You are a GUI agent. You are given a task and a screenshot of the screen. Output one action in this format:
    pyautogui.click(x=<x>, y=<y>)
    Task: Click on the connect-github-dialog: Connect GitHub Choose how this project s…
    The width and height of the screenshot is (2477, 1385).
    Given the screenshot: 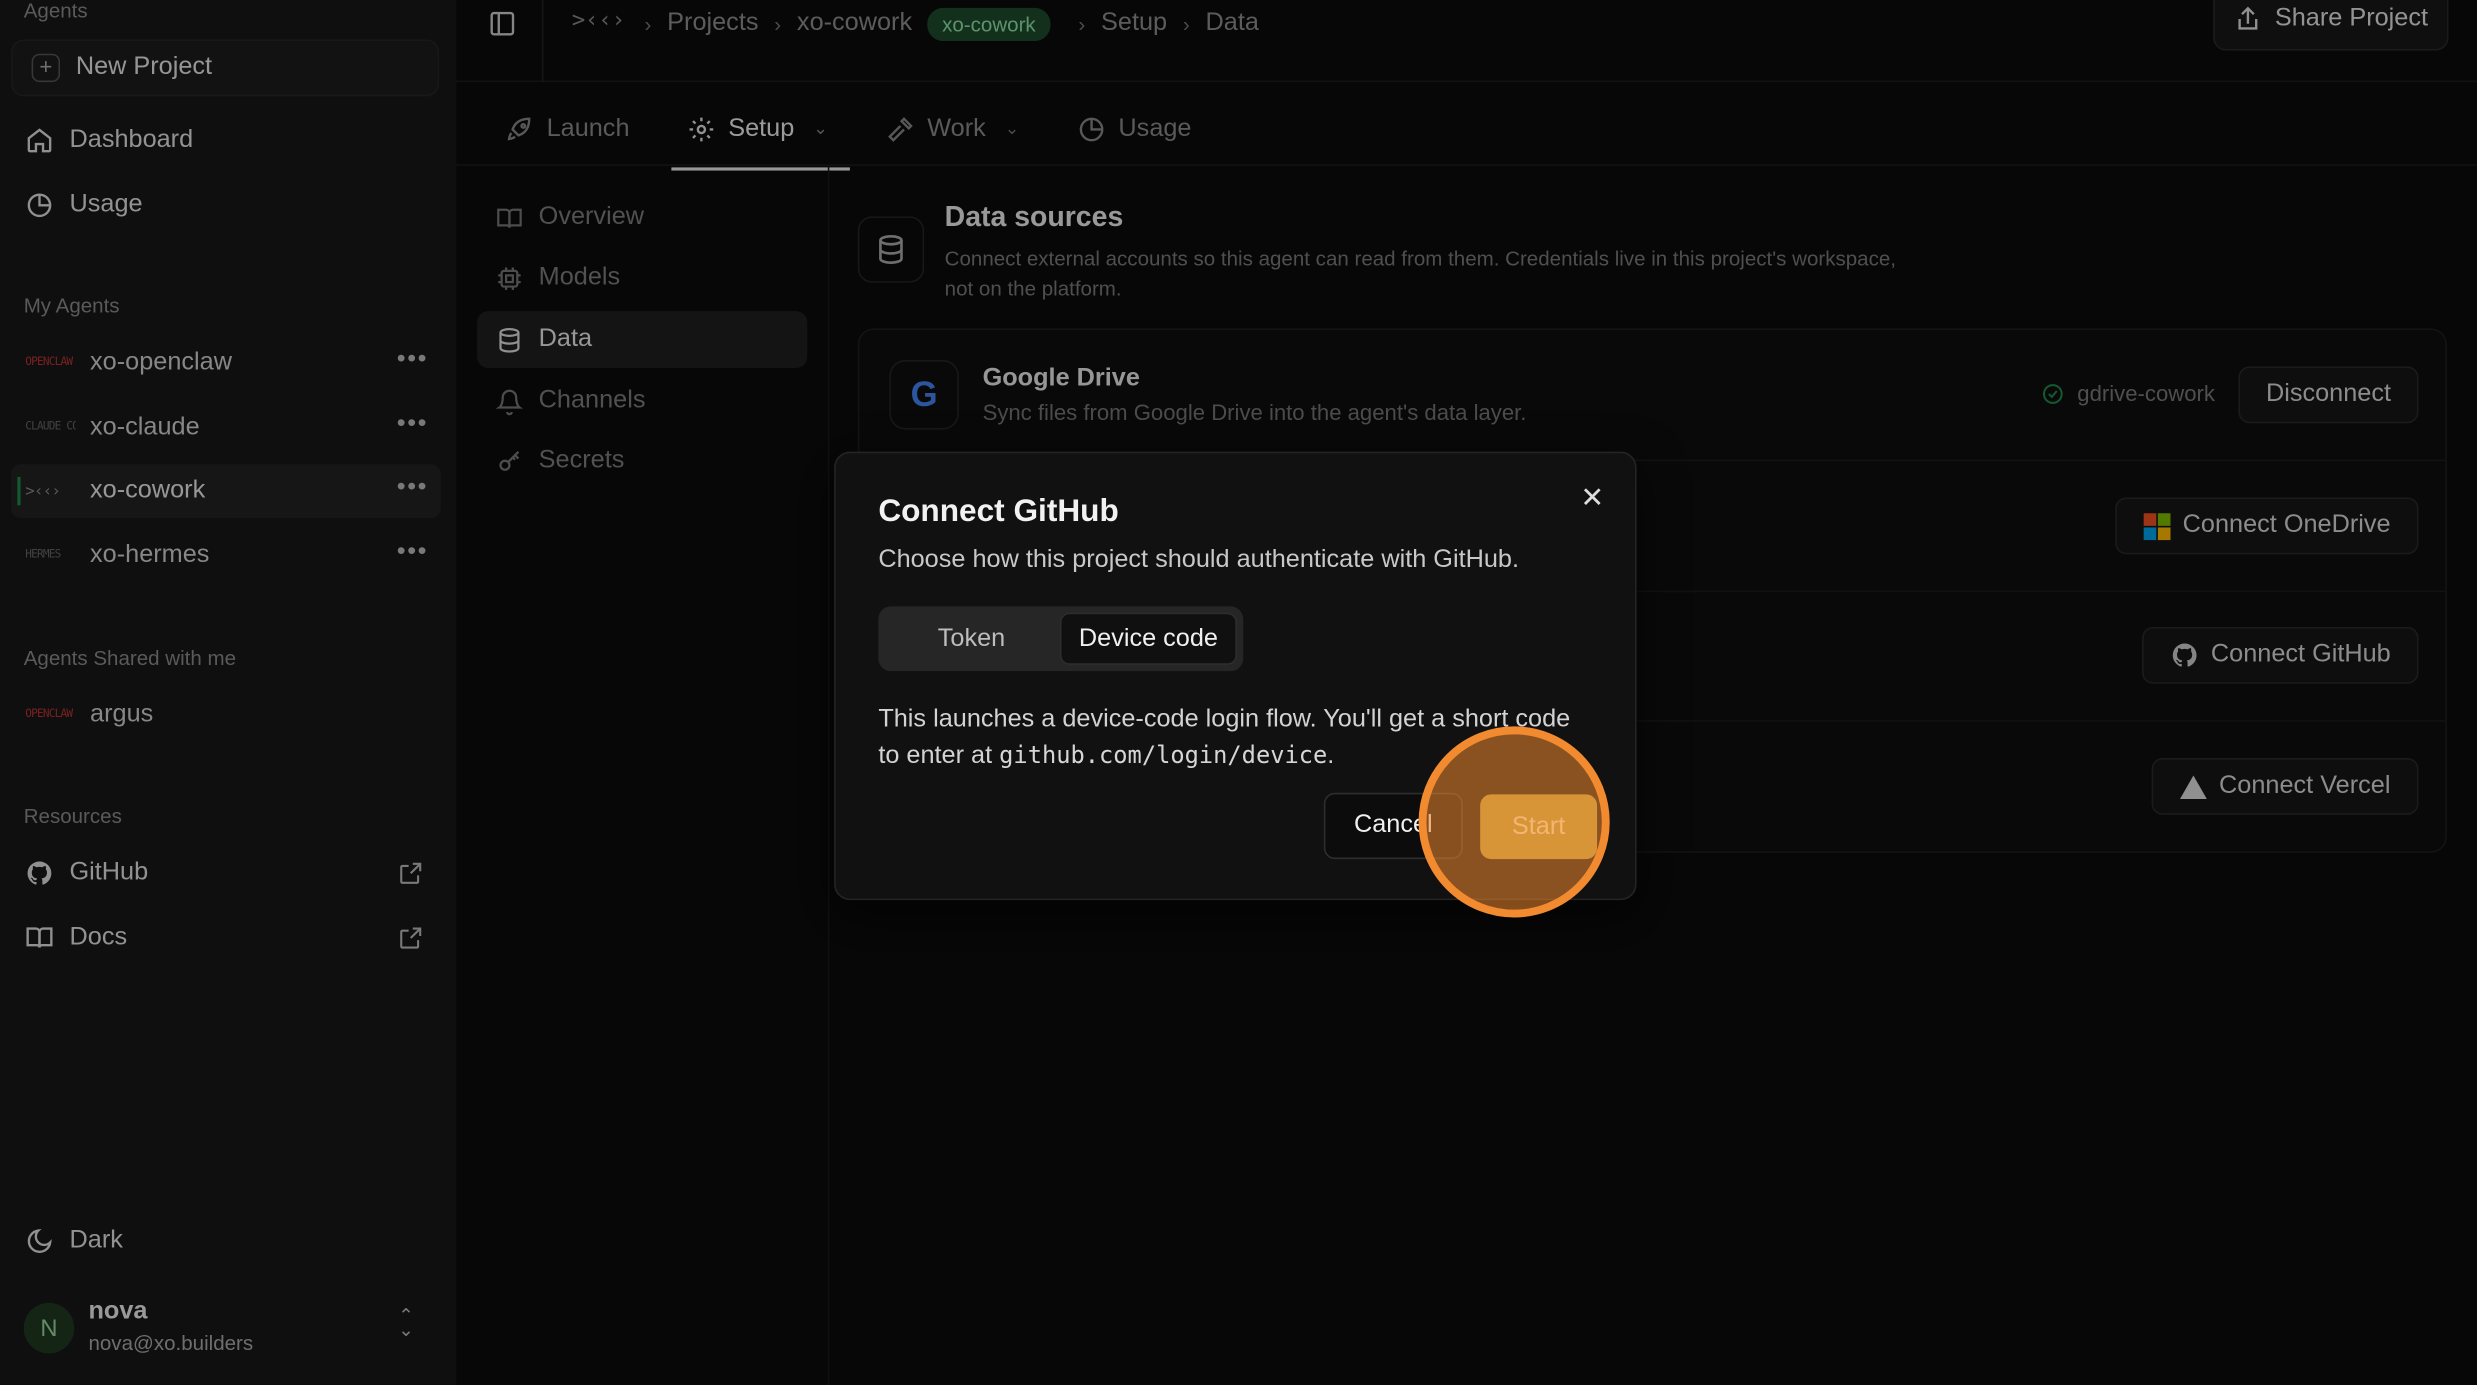 What is the action you would take?
    pyautogui.click(x=1235, y=676)
    